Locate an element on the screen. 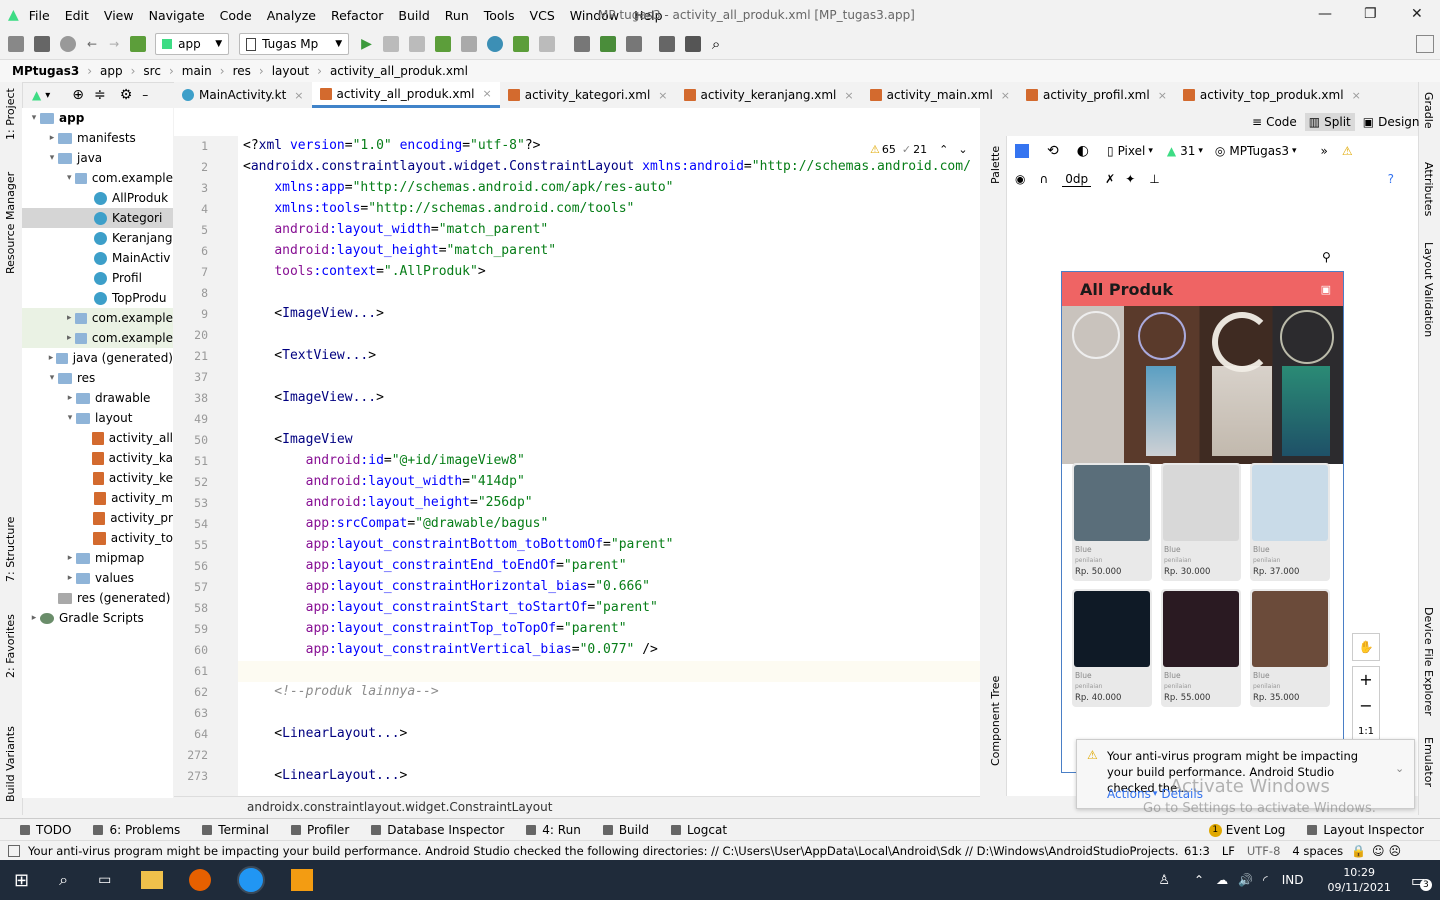 The width and height of the screenshot is (1440, 900). device-picker: ▯ Pixel ▾ is located at coordinates (1130, 151).